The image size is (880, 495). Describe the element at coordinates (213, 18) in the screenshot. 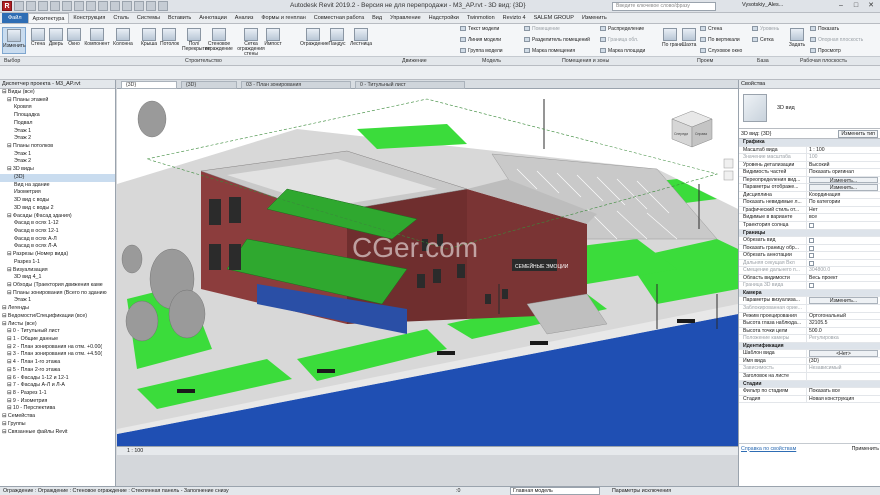

I see `ribbon-tab-6: Аннотации` at that location.